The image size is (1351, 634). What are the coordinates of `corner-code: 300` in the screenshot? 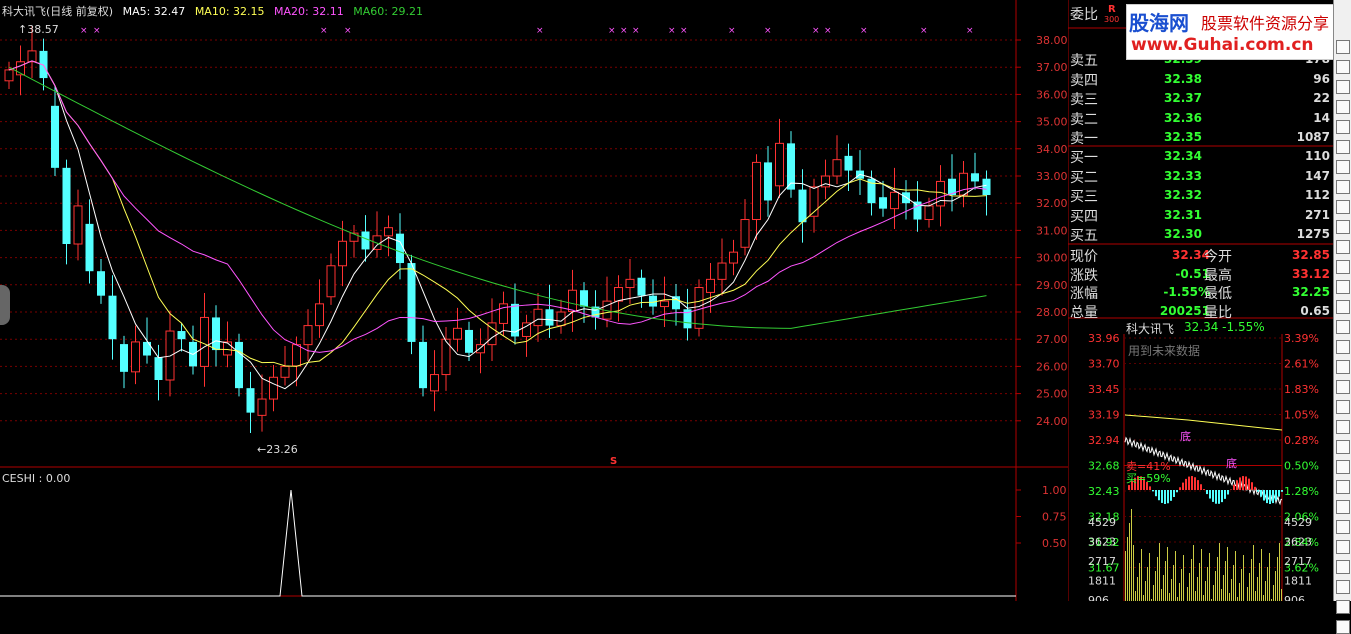 It's located at (1111, 19).